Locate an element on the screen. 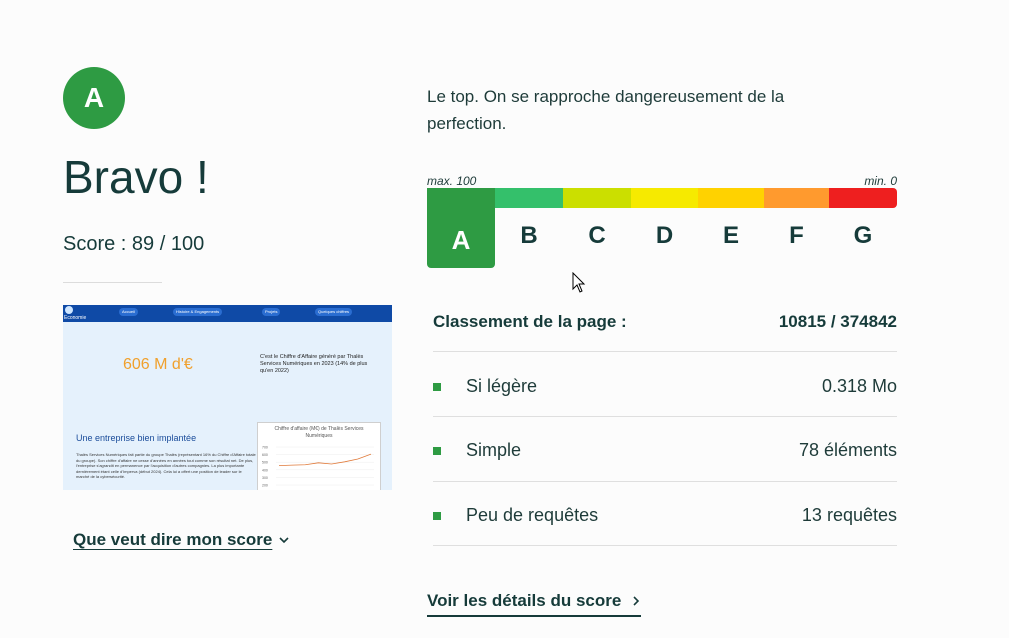 Image resolution: width=1009 pixels, height=638 pixels. thumbnail-section-title: Une entreprise bien implantée is located at coordinates (136, 438).